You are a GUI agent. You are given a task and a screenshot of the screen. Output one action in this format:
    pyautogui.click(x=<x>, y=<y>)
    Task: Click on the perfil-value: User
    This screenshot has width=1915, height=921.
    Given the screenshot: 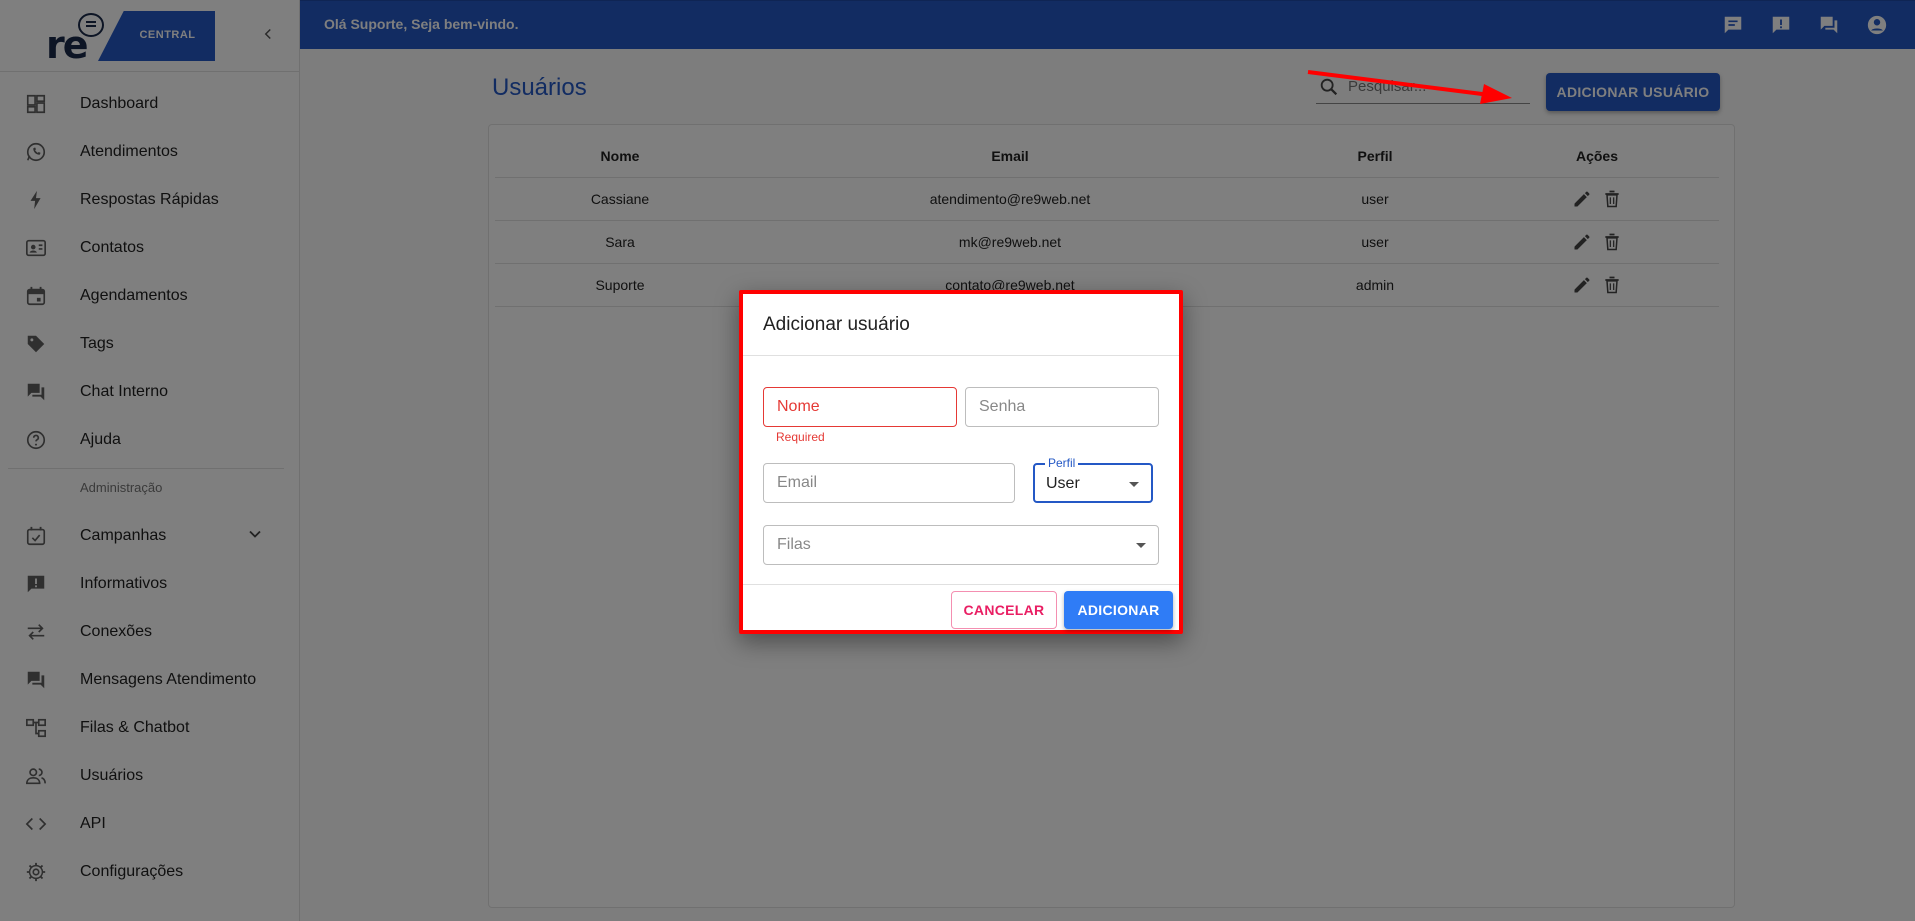 What is the action you would take?
    pyautogui.click(x=1063, y=483)
    